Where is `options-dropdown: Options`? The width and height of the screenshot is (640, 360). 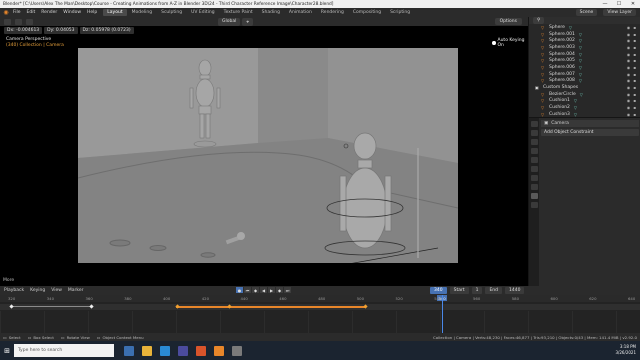
options-dropdown: Options is located at coordinates (508, 21).